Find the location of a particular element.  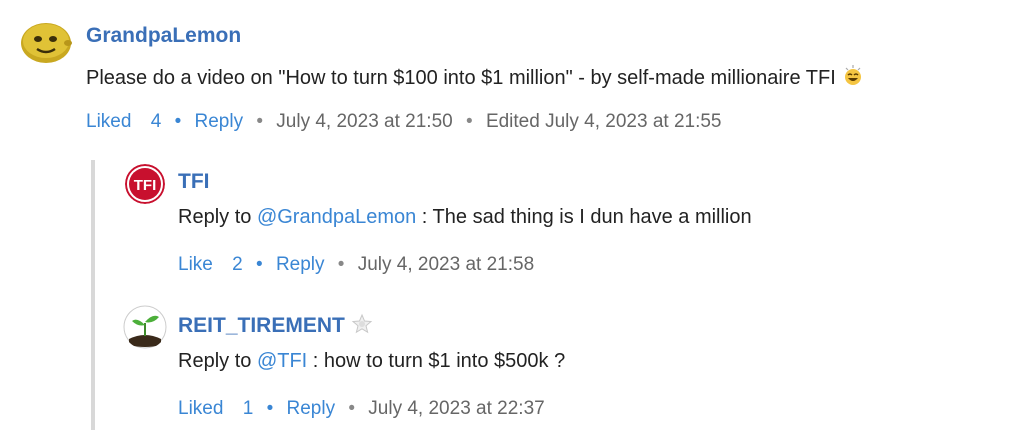

like-count: 2 is located at coordinates (237, 264).